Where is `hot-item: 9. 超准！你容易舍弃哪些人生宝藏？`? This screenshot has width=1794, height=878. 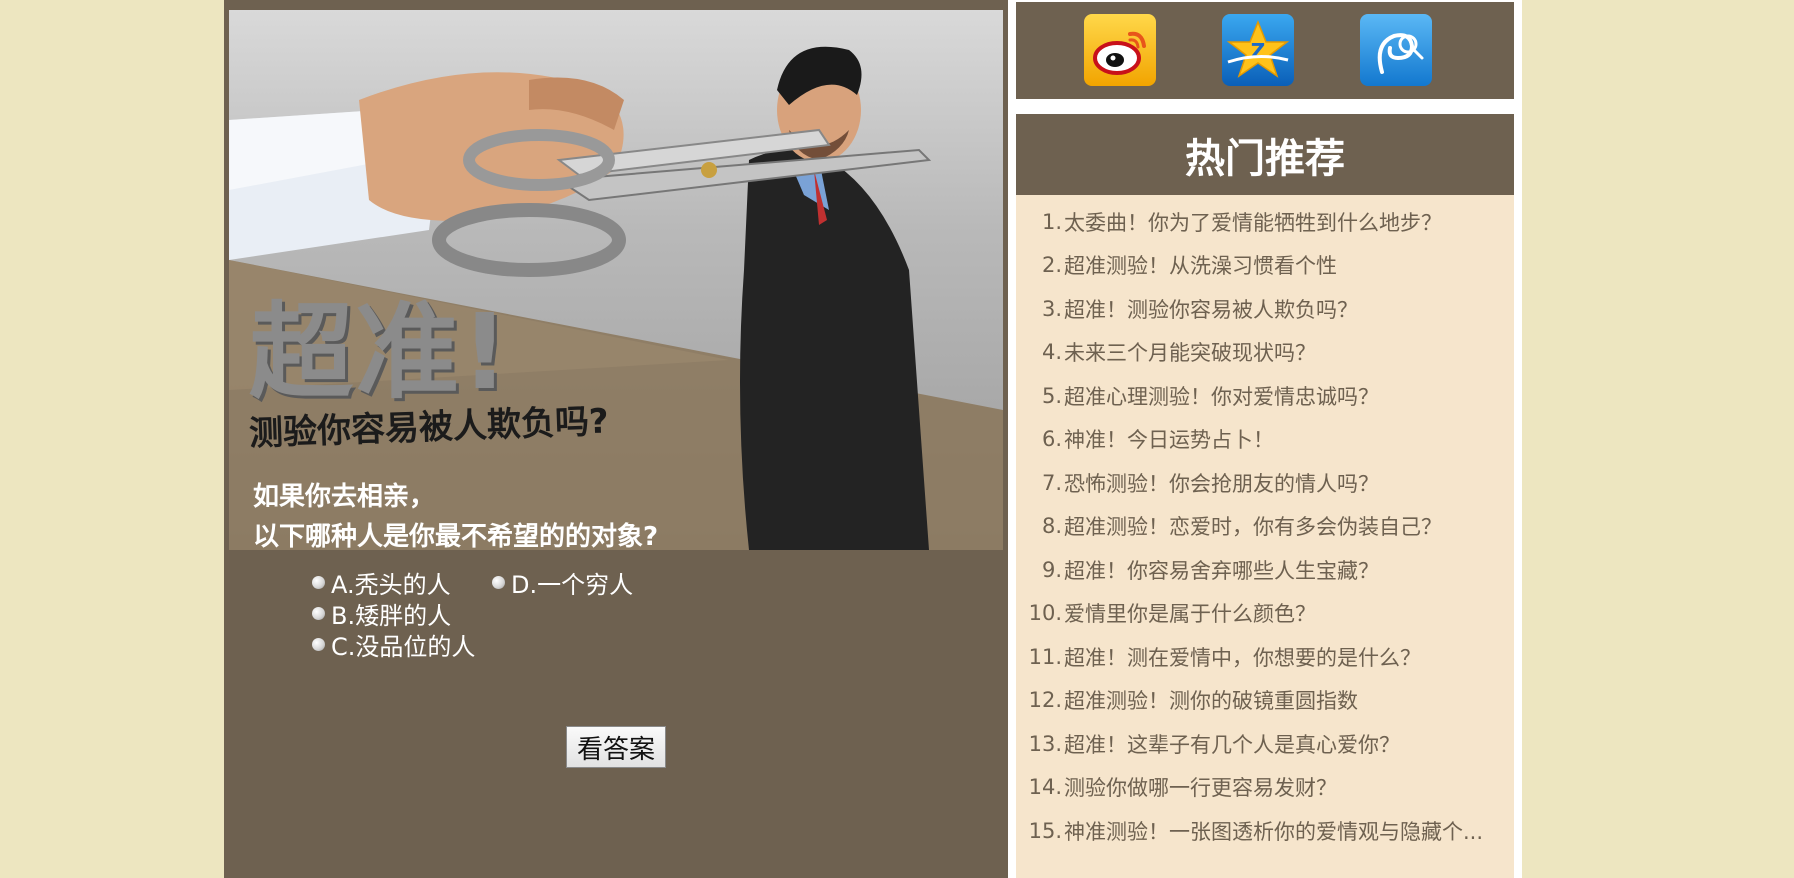
hot-item: 9. 超准！你容易舍弃哪些人生宝藏？ is located at coordinates (1265, 570).